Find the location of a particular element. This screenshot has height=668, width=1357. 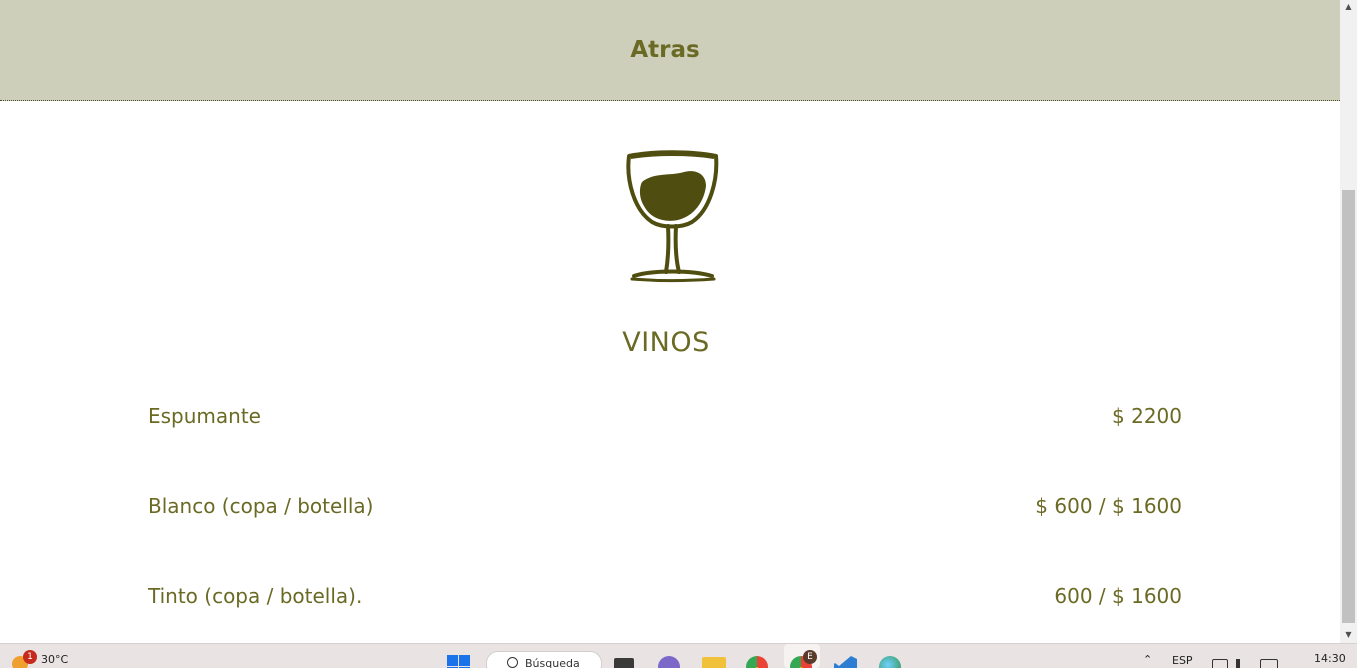

top-bar: Atras is located at coordinates (670, 50).